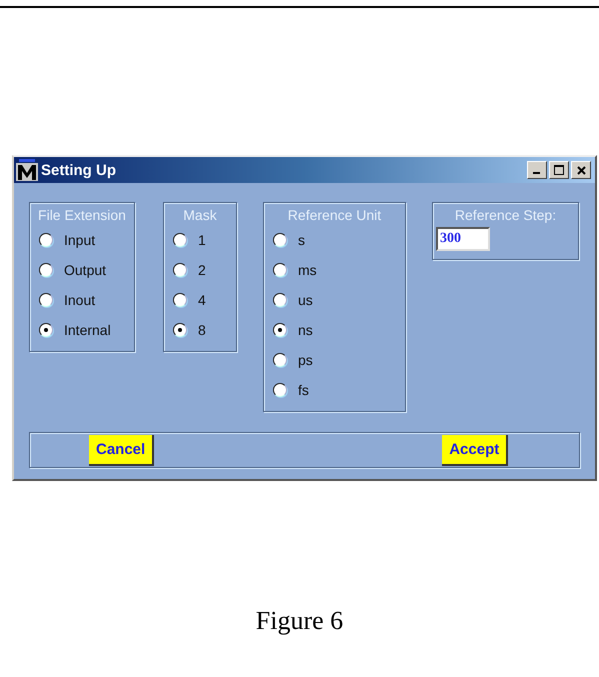 This screenshot has width=599, height=677. What do you see at coordinates (82, 270) in the screenshot?
I see `radio-option: Output` at bounding box center [82, 270].